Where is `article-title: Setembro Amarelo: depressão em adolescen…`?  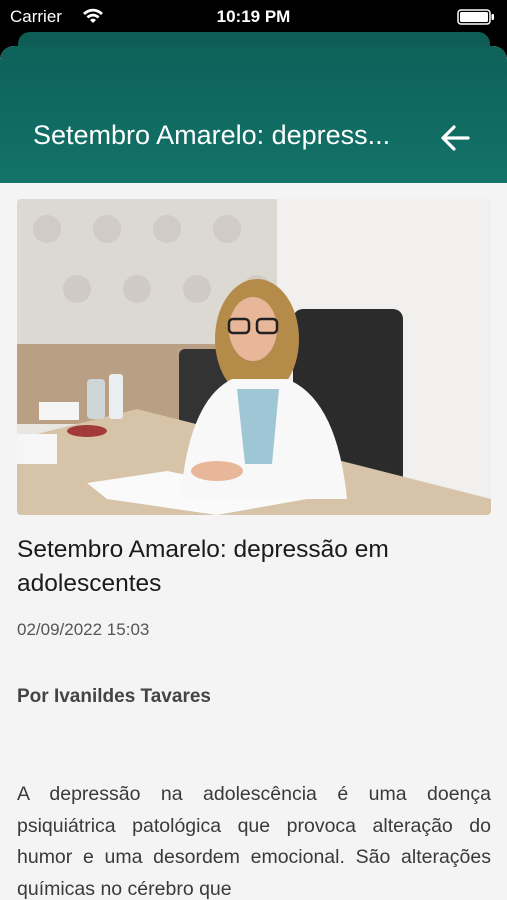 article-title: Setembro Amarelo: depressão em adolescen… is located at coordinates (203, 566).